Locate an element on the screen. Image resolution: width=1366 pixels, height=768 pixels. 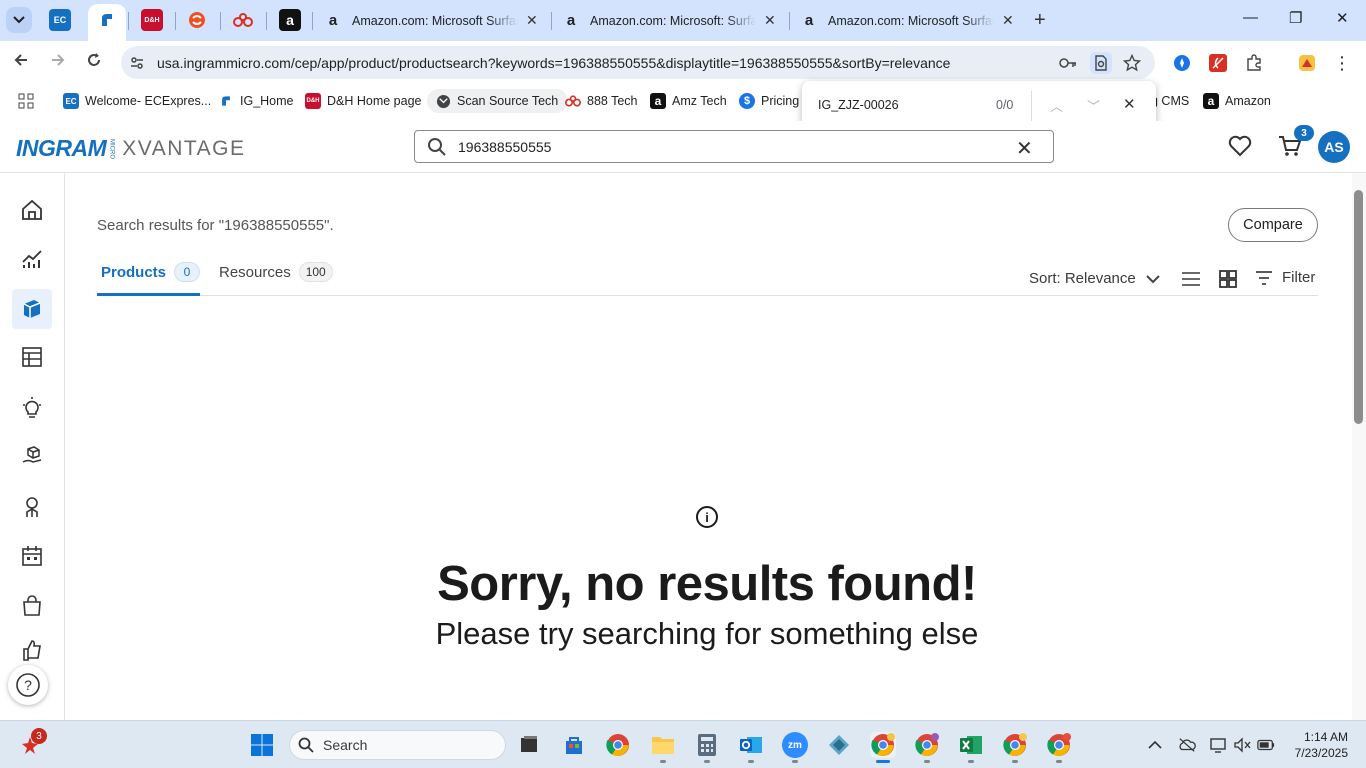
tab-amazon-1: a Amazon.com: Microsoft Surface ✕ is located at coordinates (431, 20).